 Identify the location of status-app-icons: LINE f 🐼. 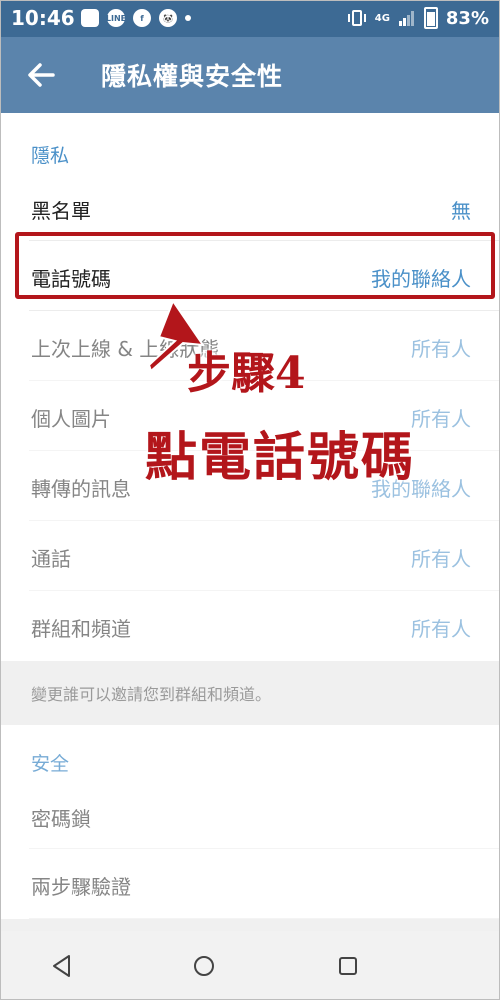
(136, 18).